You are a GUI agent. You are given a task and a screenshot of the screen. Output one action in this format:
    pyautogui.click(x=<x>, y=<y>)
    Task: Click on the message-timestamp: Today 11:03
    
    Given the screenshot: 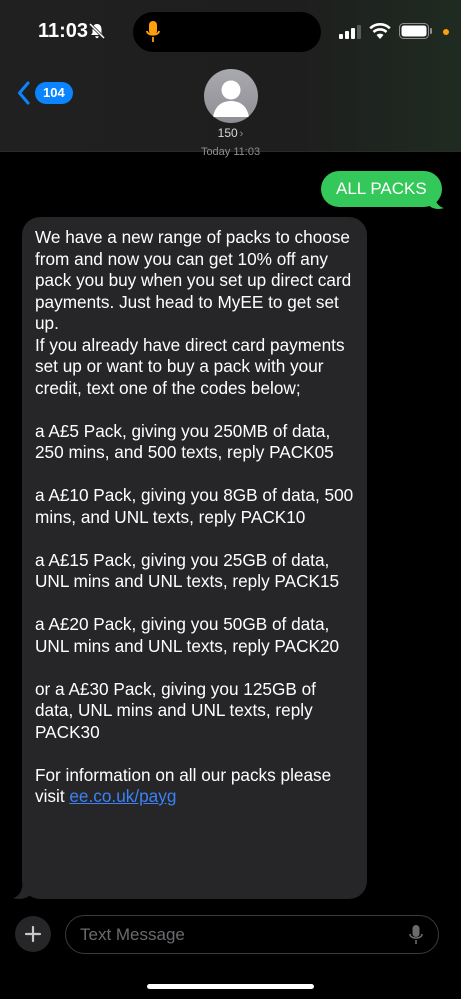 What is the action you would take?
    pyautogui.click(x=230, y=152)
    